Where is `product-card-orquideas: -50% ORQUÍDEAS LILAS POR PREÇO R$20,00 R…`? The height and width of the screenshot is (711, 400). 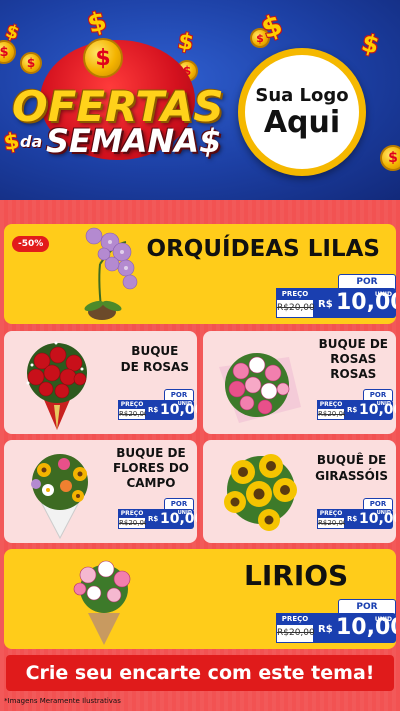
product-card-orquideas: -50% ORQUÍDEAS LILAS POR PREÇO R$20,00 R… is located at coordinates (200, 274).